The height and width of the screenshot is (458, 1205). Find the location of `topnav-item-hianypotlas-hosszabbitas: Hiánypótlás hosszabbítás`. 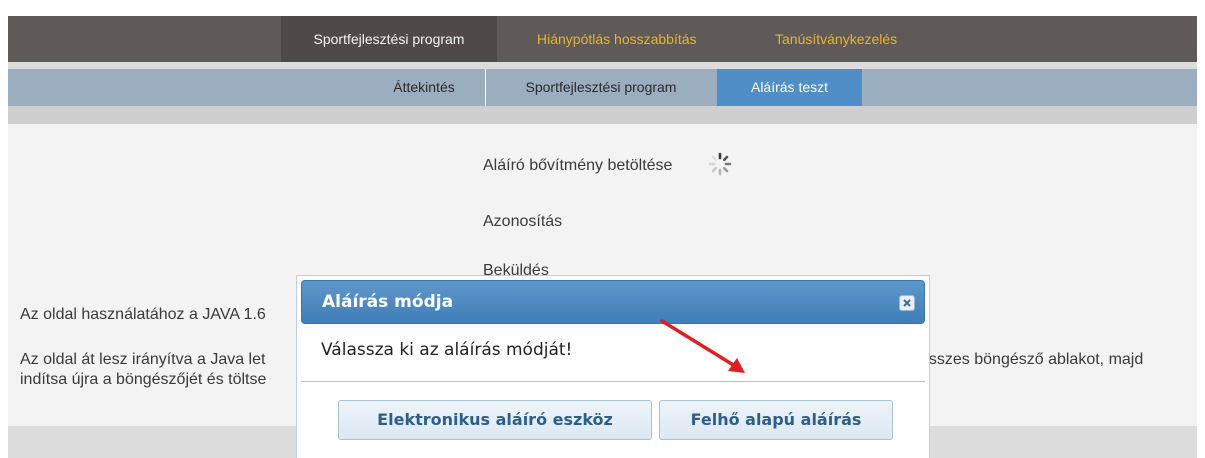

topnav-item-hianypotlas-hosszabbitas: Hiánypótlás hosszabbítás is located at coordinates (617, 39).